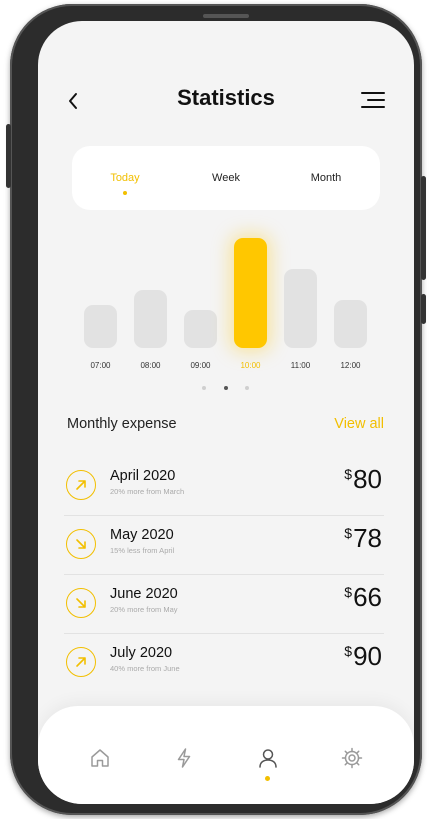 Image resolution: width=429 pixels, height=819 pixels. Describe the element at coordinates (224, 546) in the screenshot. I see `expense-row: May 2020 15% less from April $78` at that location.